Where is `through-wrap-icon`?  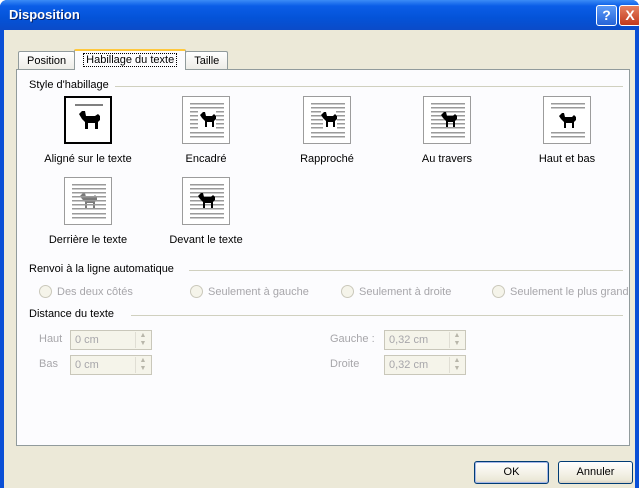 through-wrap-icon is located at coordinates (447, 120).